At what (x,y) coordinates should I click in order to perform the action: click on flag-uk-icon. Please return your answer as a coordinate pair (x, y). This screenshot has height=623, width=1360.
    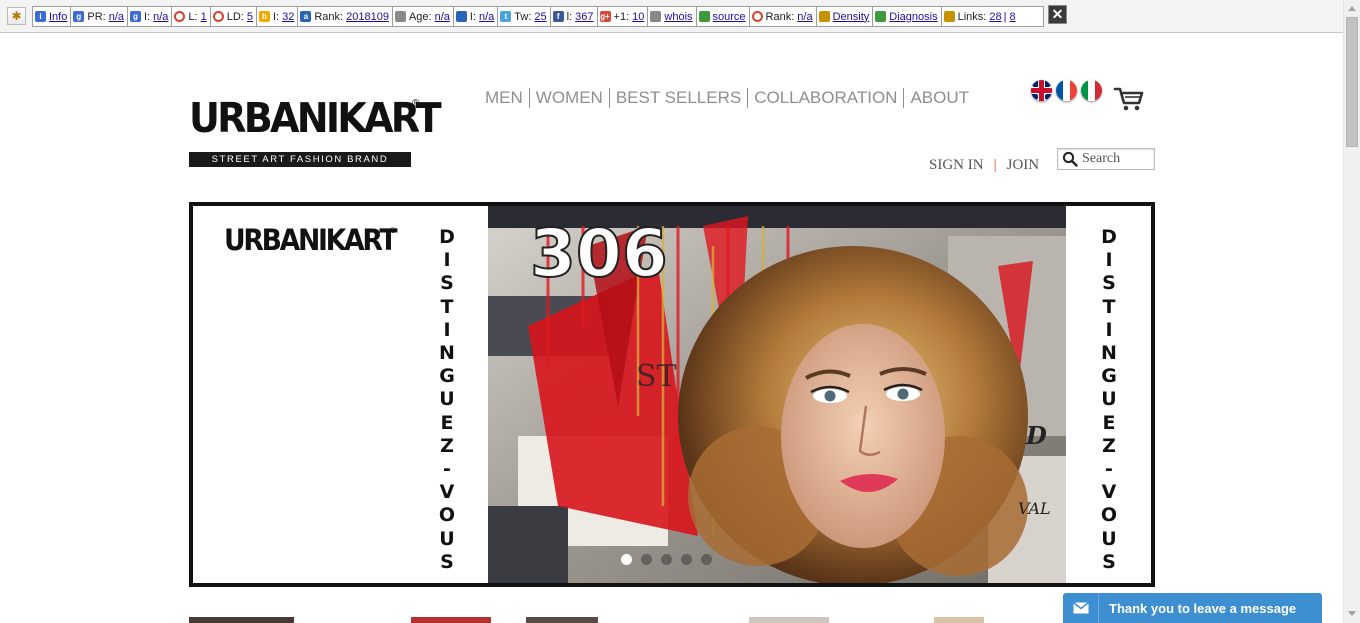
    Looking at the image, I should click on (1041, 90).